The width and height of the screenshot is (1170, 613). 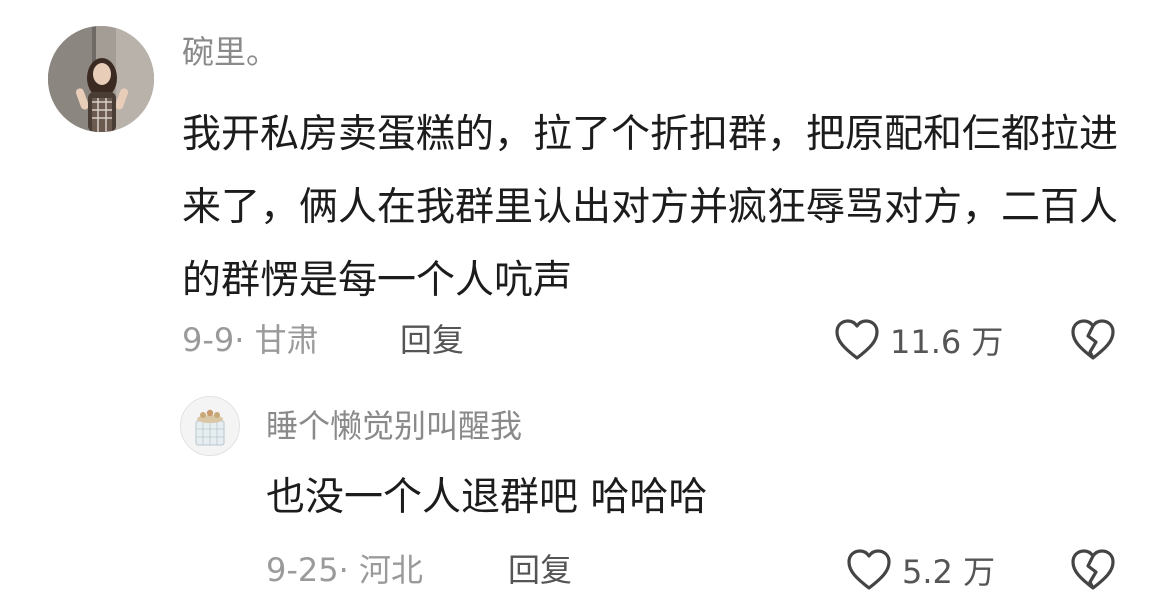 I want to click on reply-text: 也没一个人退群吧 哈哈哈, so click(x=487, y=497).